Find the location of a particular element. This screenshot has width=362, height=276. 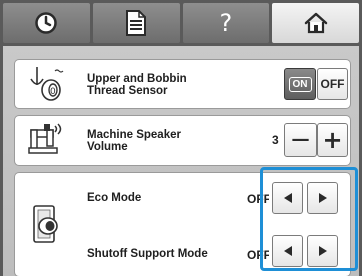

thread-spool-icon: 0 is located at coordinates (47, 84).